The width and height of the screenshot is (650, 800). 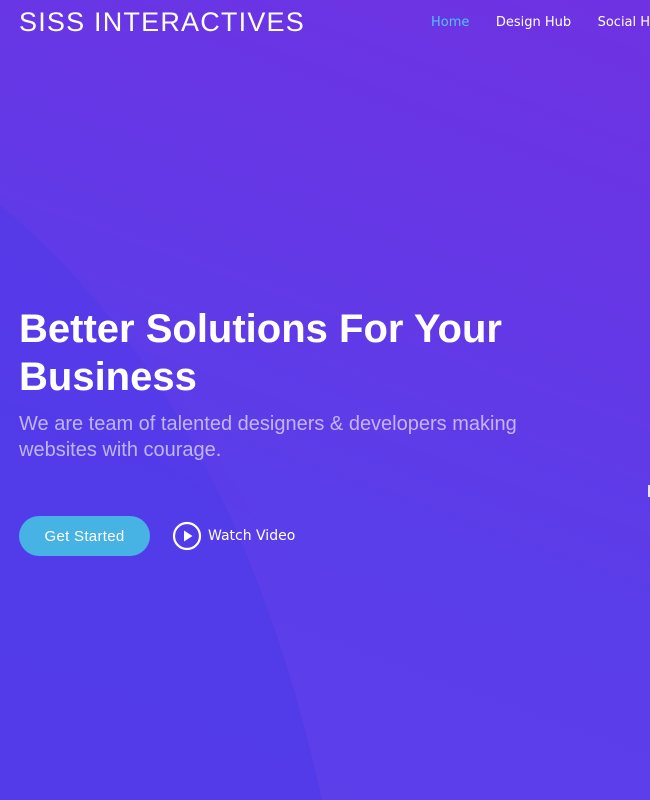 What do you see at coordinates (624, 23) in the screenshot?
I see `nav-item-social-hub: Social Hub` at bounding box center [624, 23].